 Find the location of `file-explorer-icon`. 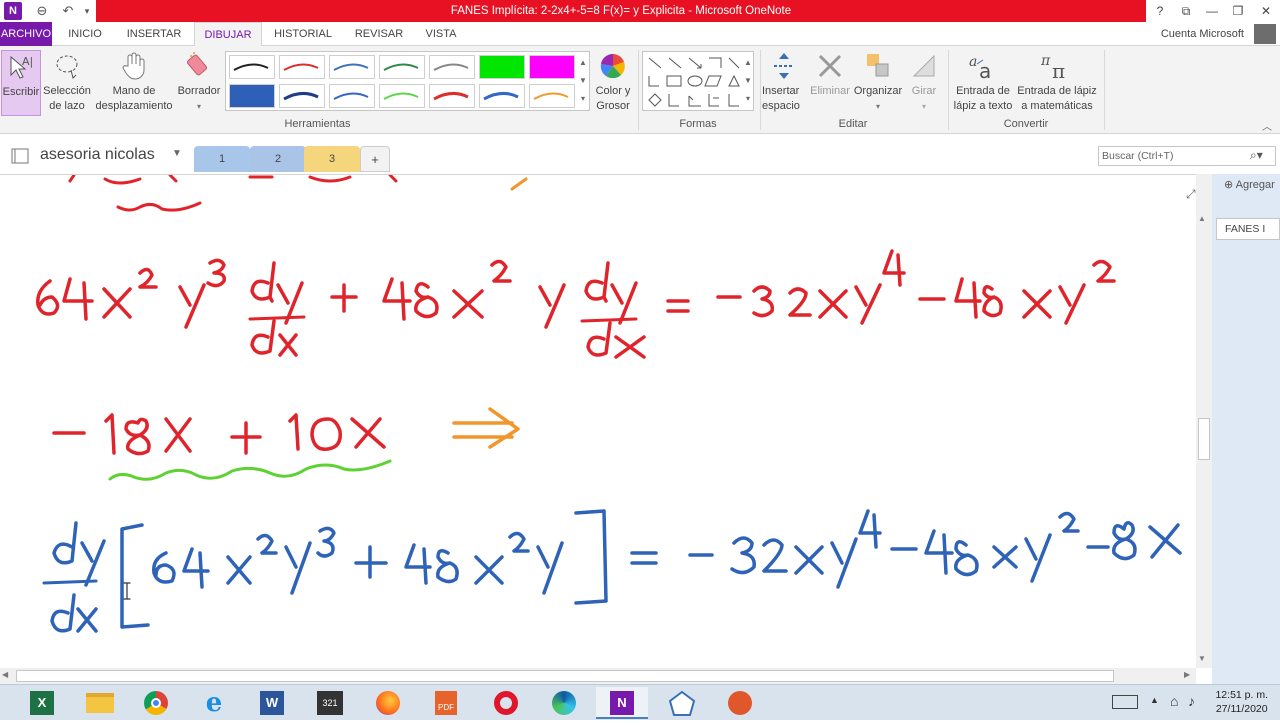

file-explorer-icon is located at coordinates (100, 703).